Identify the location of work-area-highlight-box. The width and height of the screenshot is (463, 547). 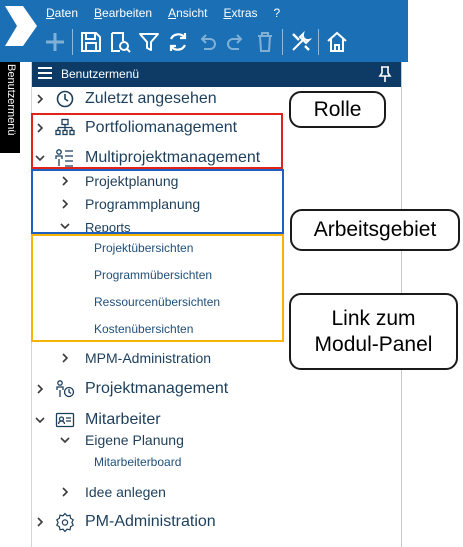
(157, 201).